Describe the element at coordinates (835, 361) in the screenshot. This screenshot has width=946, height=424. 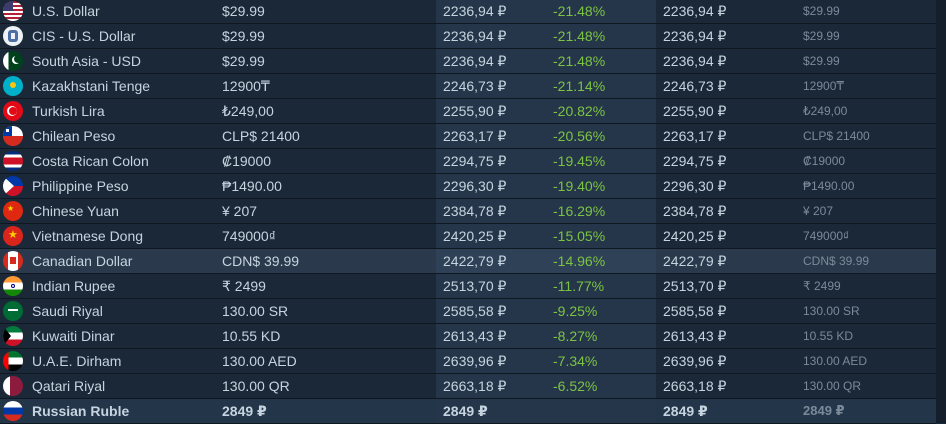
I see `original-price: 130.00 AED` at that location.